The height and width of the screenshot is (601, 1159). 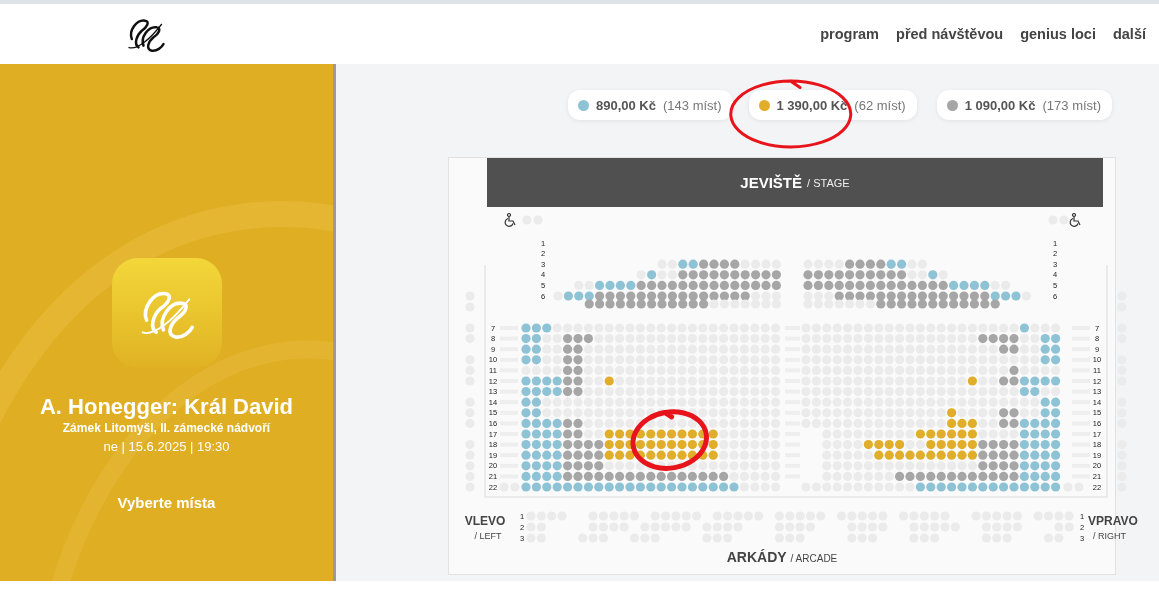 What do you see at coordinates (166, 407) in the screenshot?
I see `event-title: A. Honegger: Král David` at bounding box center [166, 407].